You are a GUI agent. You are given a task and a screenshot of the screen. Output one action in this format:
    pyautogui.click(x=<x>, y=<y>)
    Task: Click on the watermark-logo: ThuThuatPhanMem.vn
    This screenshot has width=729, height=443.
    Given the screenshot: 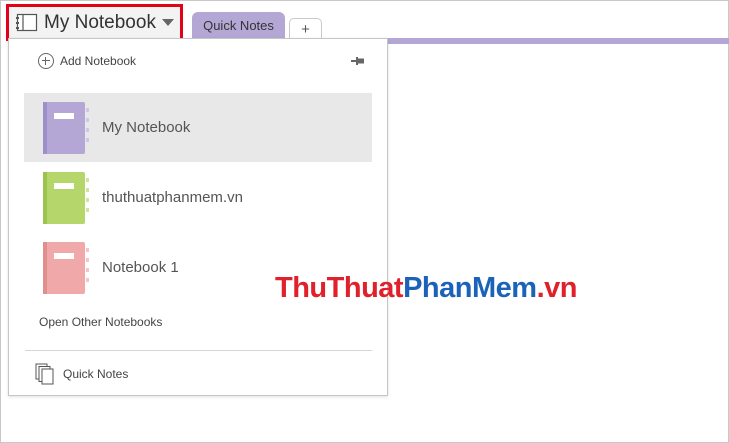 What is the action you would take?
    pyautogui.click(x=426, y=288)
    